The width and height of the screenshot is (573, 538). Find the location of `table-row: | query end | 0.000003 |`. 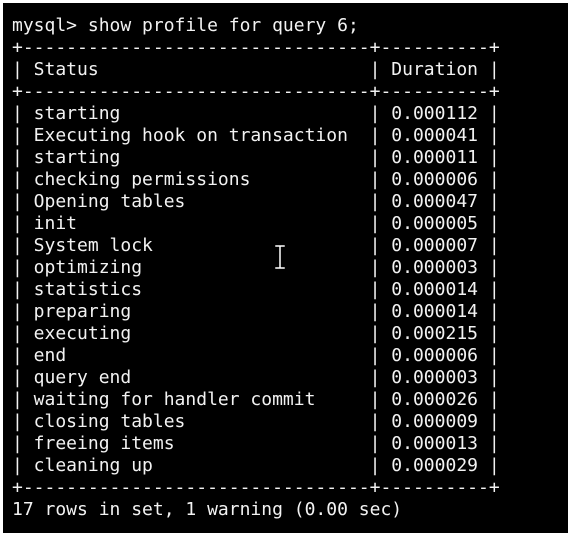

table-row: | query end | 0.000003 | is located at coordinates (256, 377).